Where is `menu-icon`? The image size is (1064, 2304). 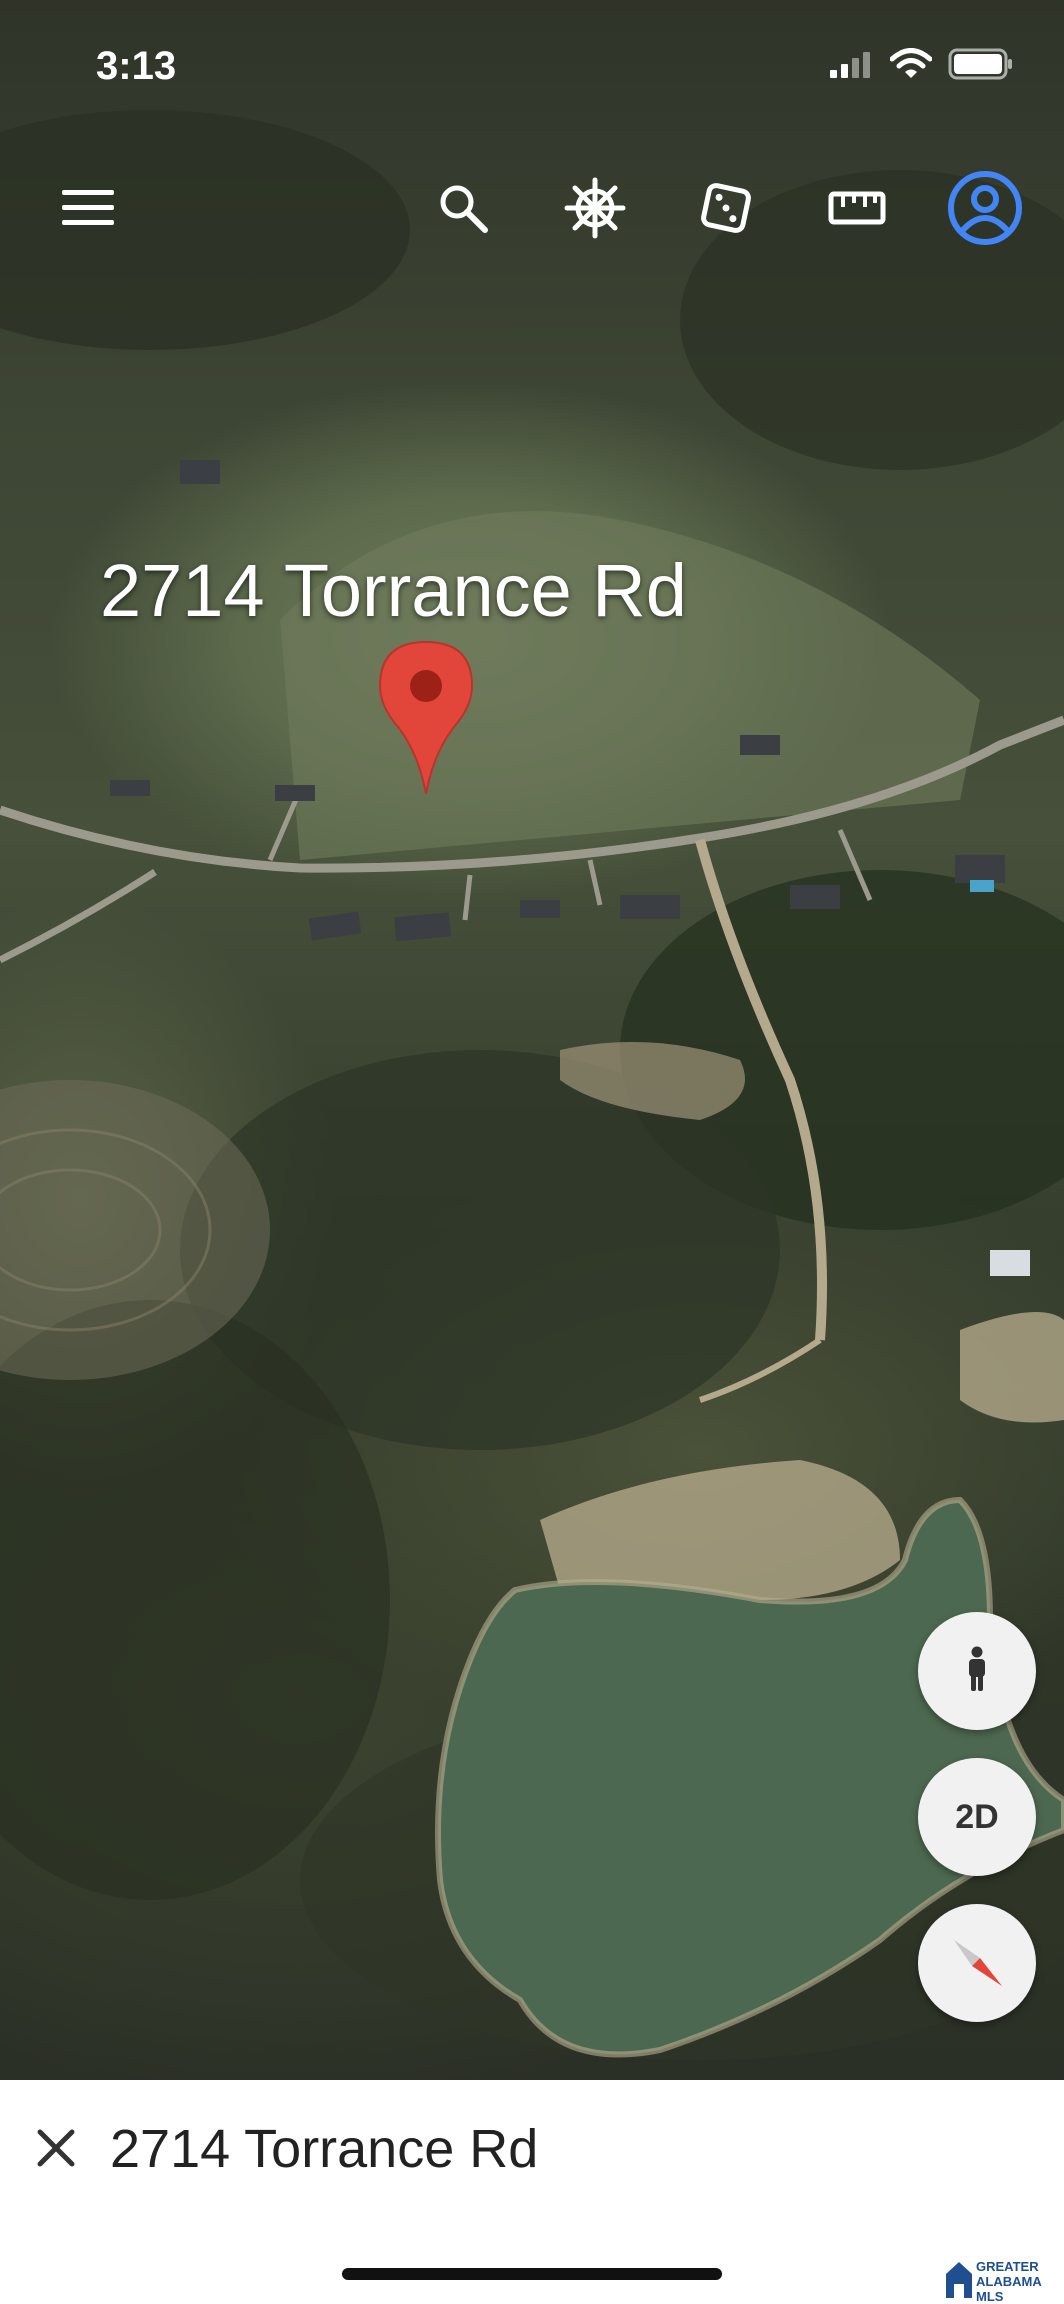
menu-icon is located at coordinates (88, 210).